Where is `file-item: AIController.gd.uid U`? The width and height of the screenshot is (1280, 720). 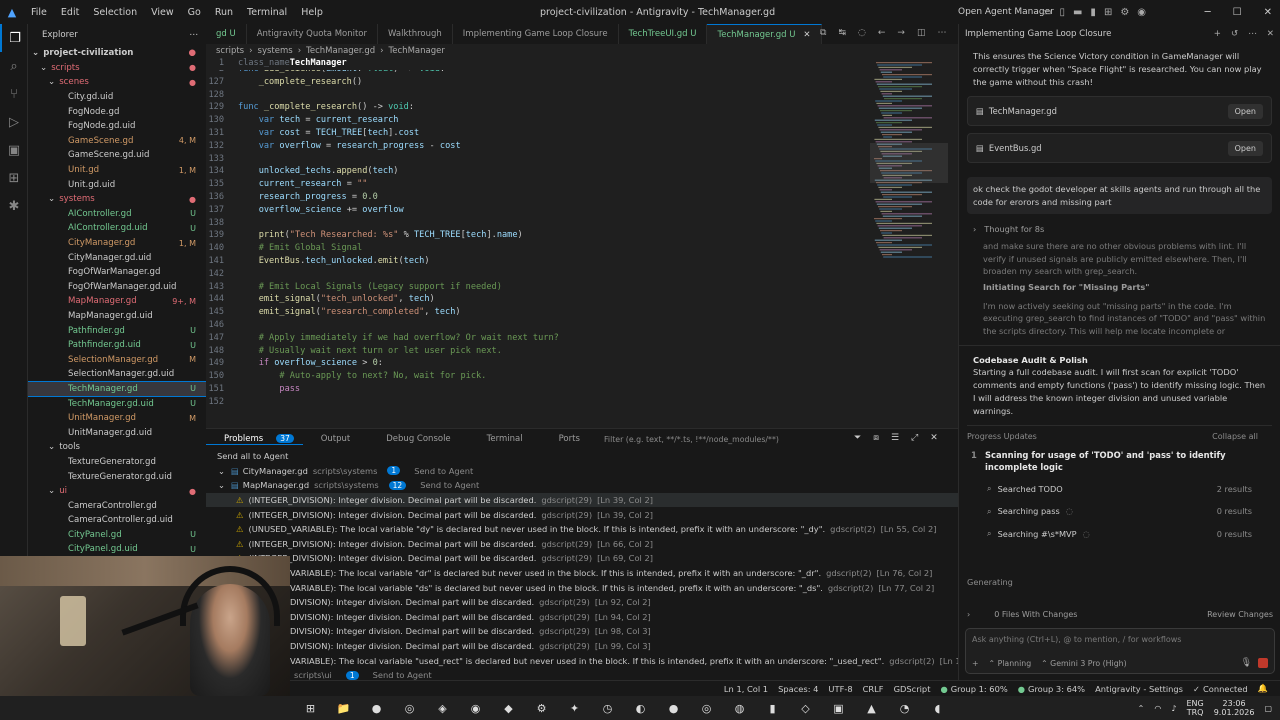 file-item: AIController.gd.uid U is located at coordinates (117, 228).